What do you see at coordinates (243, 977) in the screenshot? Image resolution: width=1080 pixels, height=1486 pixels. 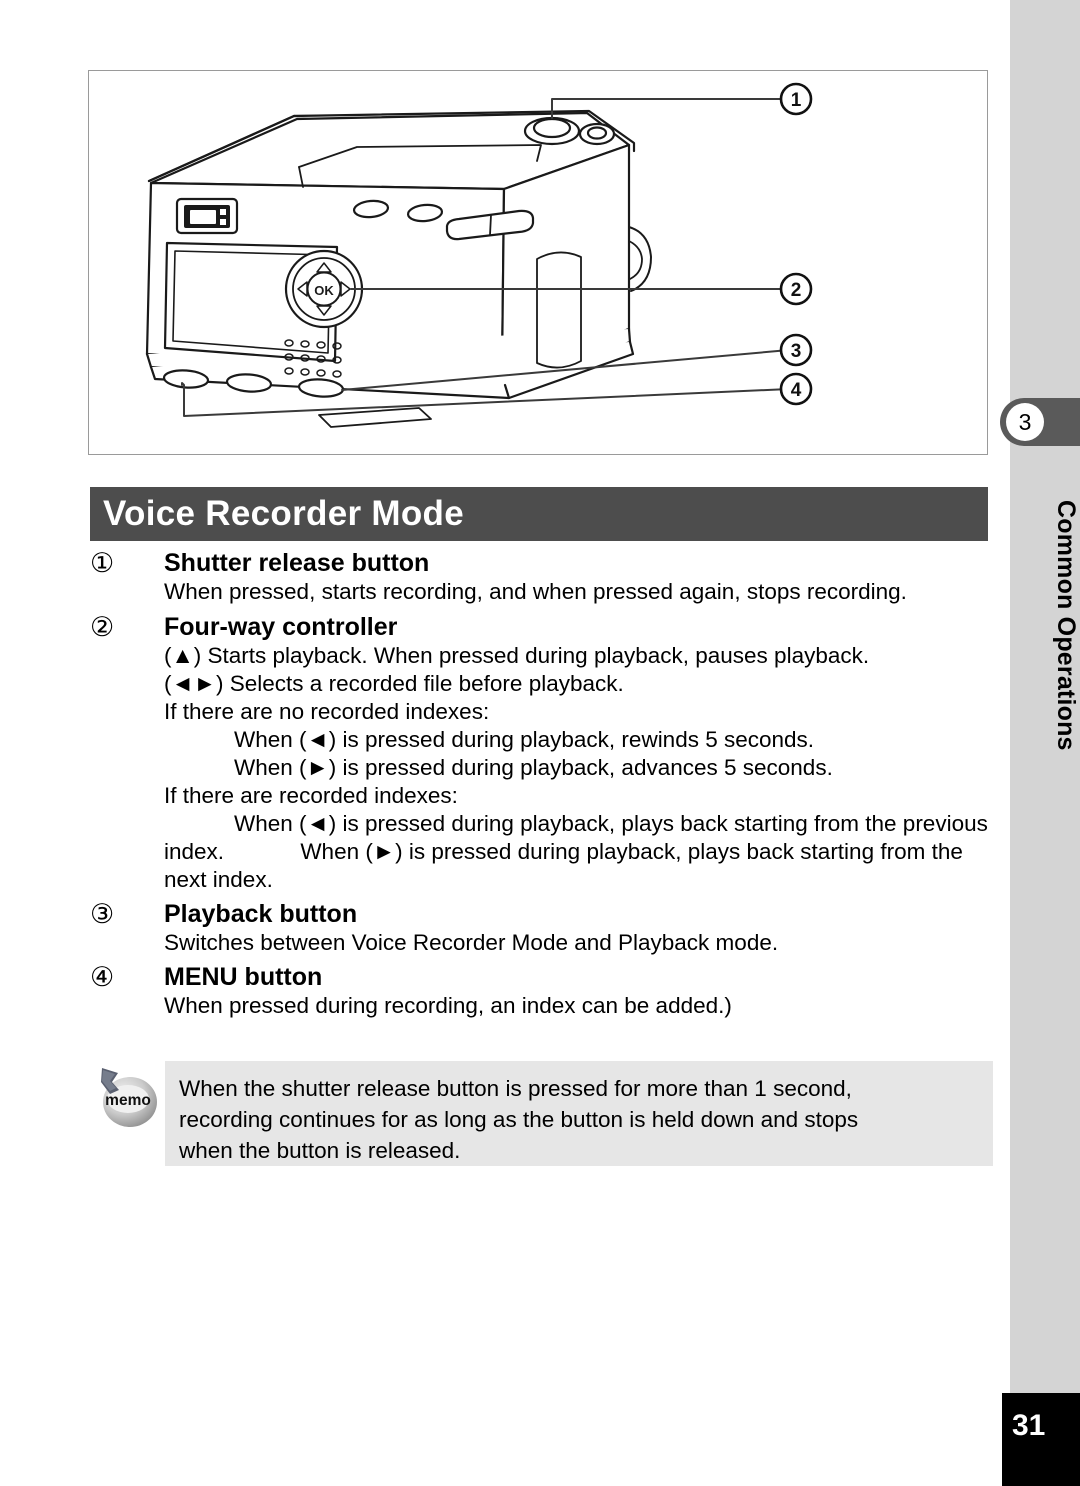 I see `item-title-4: MENU button` at bounding box center [243, 977].